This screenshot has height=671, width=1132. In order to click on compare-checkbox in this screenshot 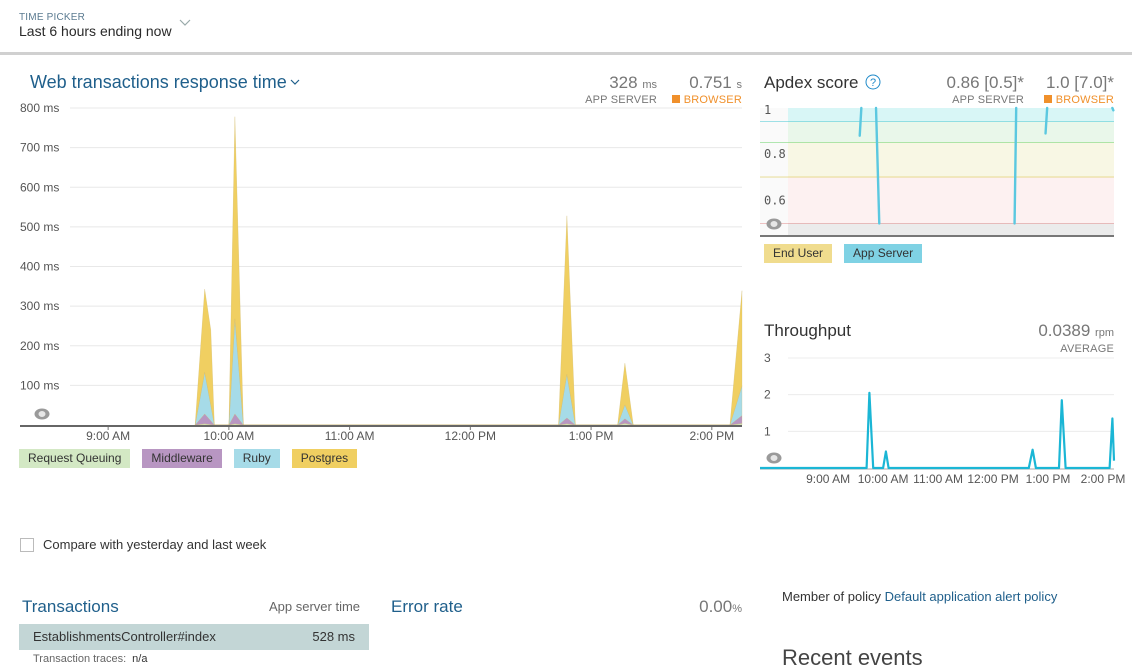, I will do `click(27, 545)`.